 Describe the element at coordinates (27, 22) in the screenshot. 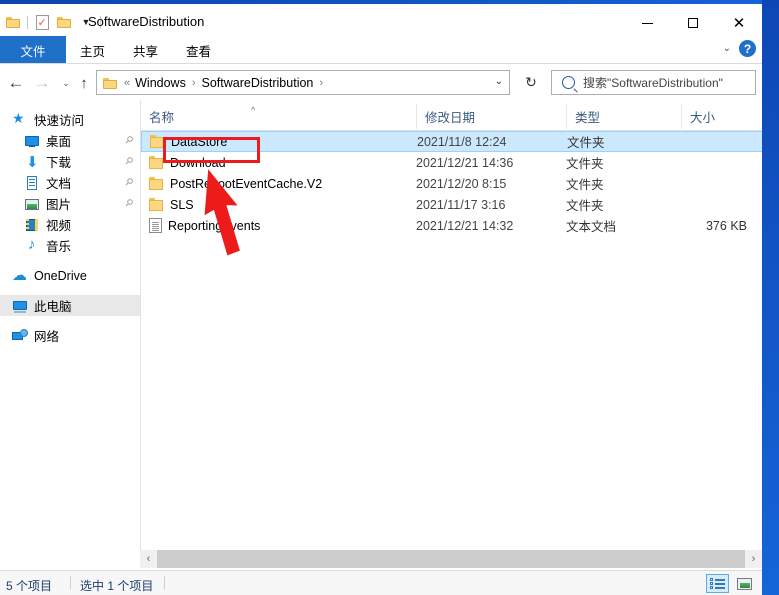

I see `qat-divider` at that location.